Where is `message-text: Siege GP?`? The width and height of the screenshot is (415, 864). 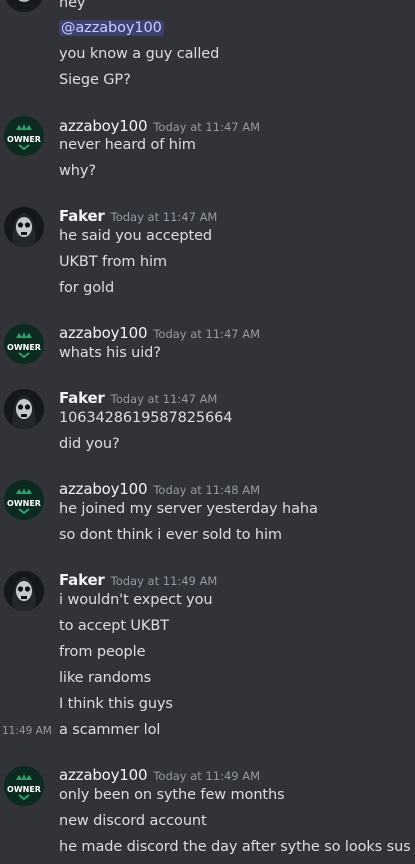
message-text: Siege GP? is located at coordinates (95, 80).